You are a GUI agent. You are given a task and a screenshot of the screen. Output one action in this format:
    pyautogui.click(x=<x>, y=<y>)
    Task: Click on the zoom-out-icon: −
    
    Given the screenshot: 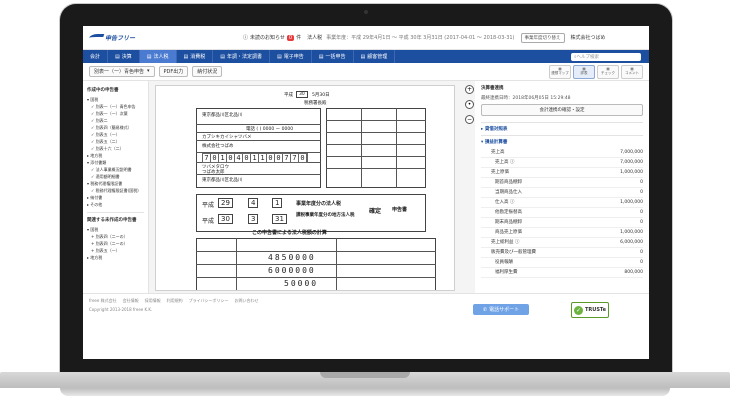 What is the action you would take?
    pyautogui.click(x=469, y=119)
    